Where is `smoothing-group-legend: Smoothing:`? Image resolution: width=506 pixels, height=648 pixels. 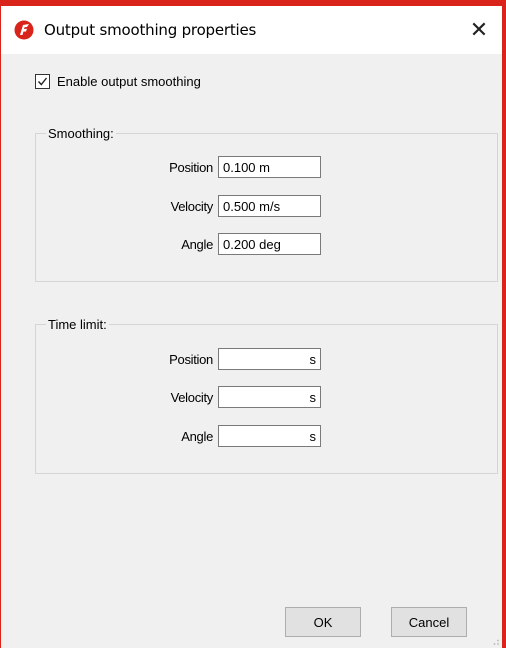
smoothing-group-legend: Smoothing: is located at coordinates (81, 133).